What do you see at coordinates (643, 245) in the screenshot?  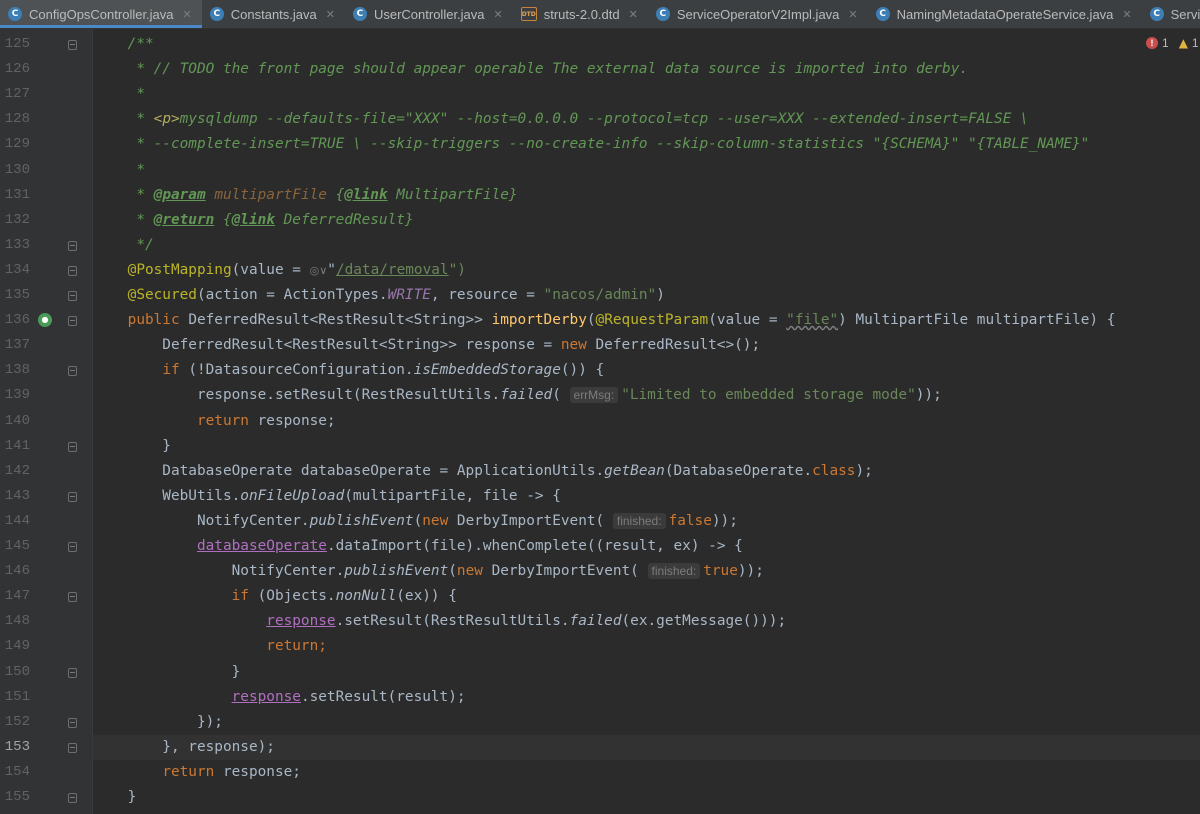 I see `code-line: */` at bounding box center [643, 245].